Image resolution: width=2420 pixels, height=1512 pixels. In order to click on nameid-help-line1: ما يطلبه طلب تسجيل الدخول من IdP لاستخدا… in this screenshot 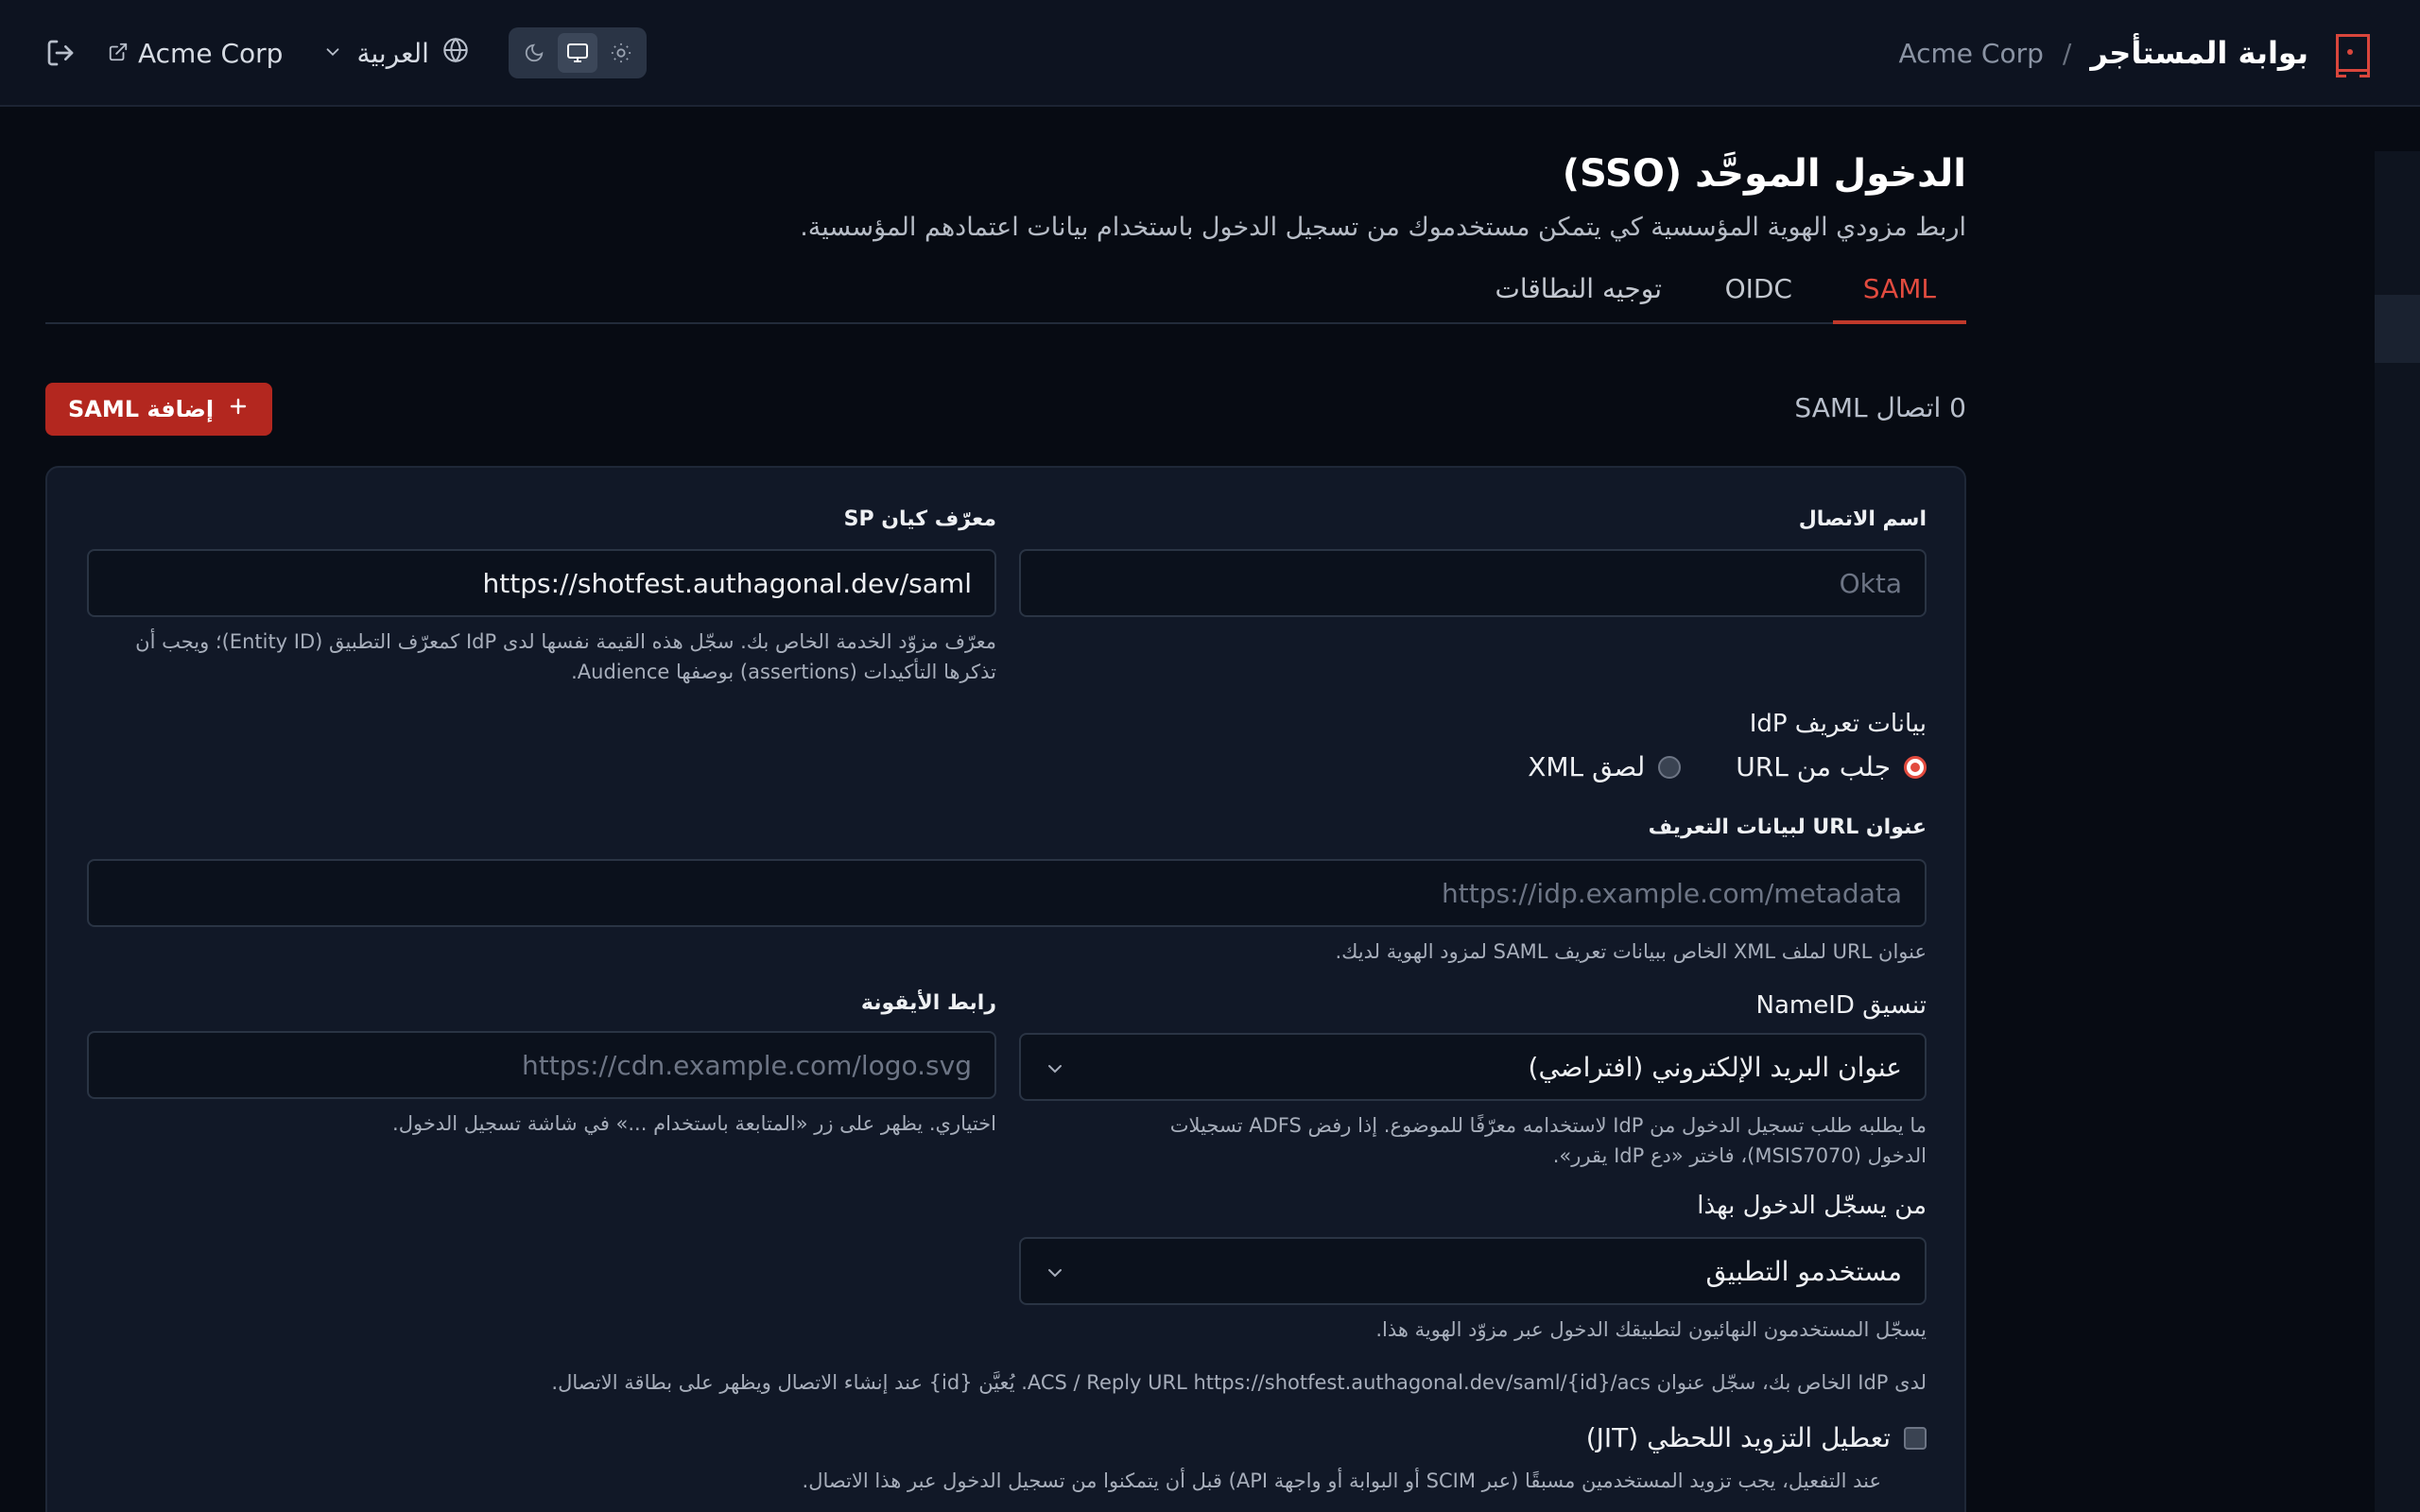, I will do `click(1548, 1125)`.